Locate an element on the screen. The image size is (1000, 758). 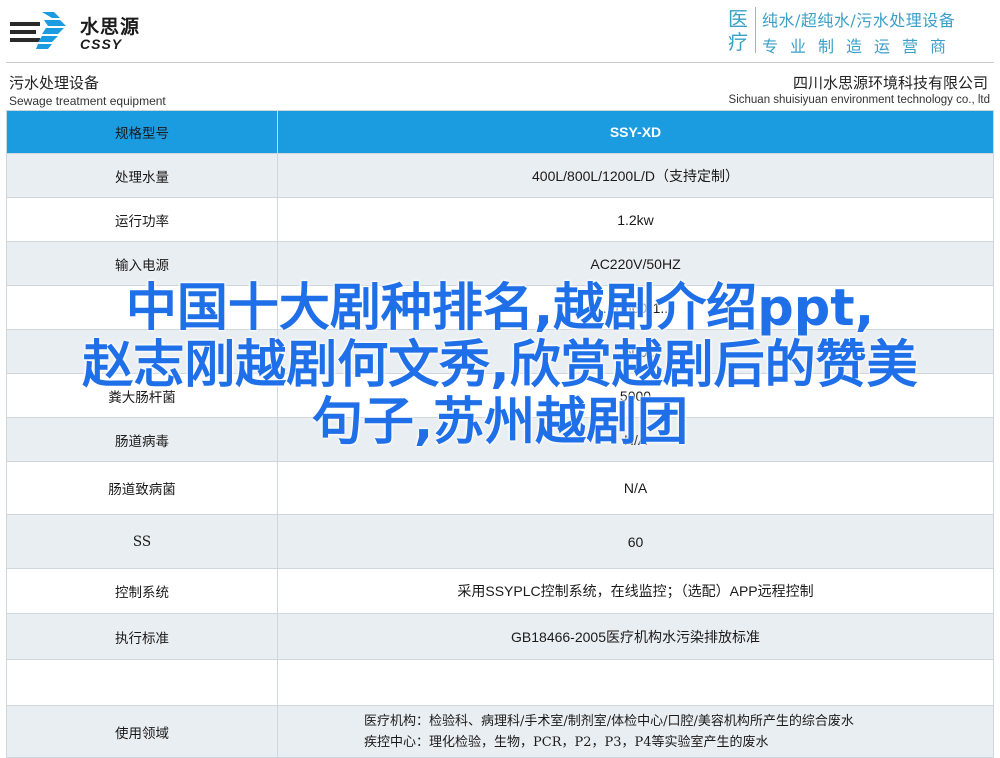
section-title-cn: 污水处理设备 is located at coordinates (54, 83).